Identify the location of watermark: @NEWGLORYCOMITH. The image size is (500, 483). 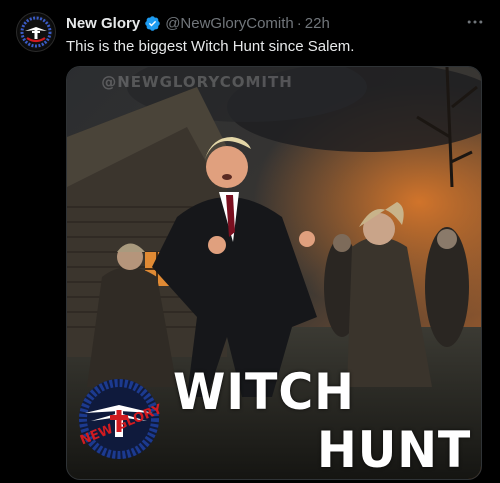
(197, 82).